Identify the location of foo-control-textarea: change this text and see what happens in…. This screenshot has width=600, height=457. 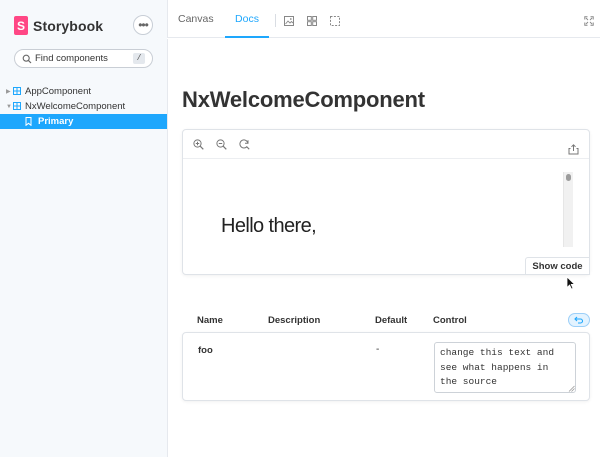
(505, 367).